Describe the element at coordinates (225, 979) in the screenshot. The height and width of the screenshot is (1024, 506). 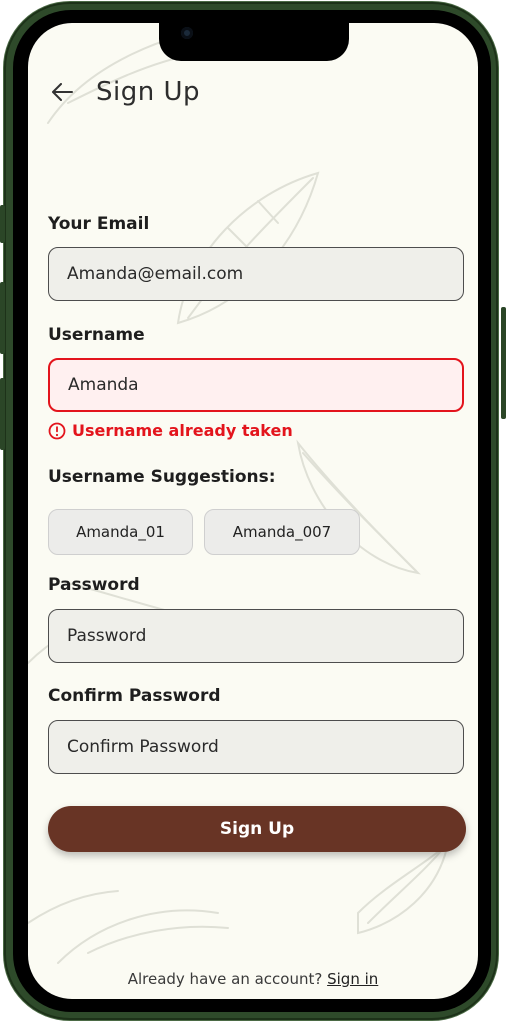
I see `sign-in-prompt-text: Already have an account?` at that location.